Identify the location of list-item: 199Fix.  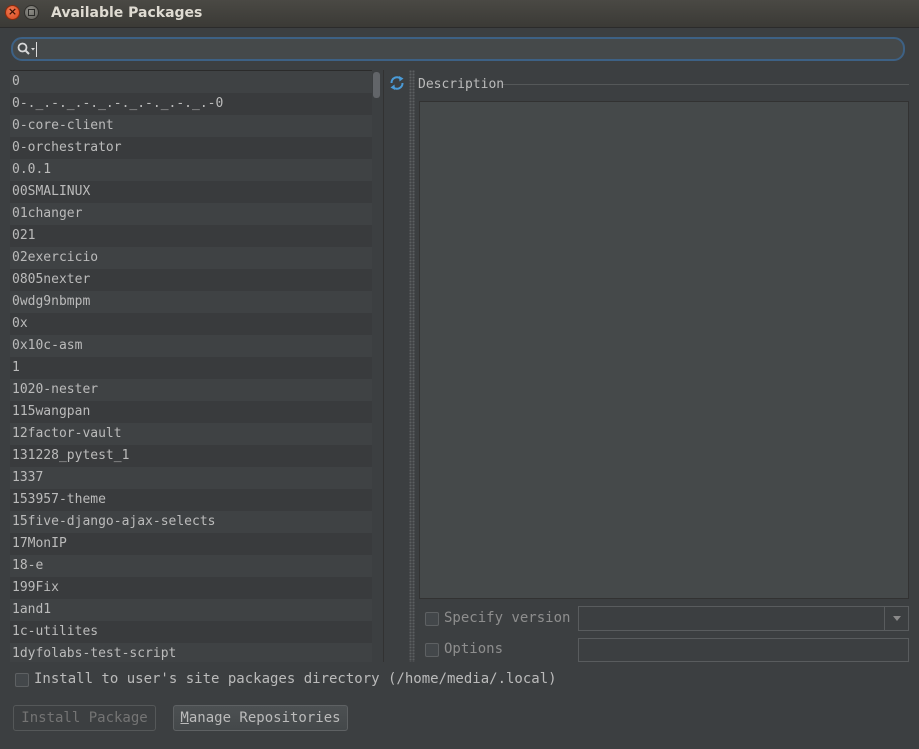
(196, 588).